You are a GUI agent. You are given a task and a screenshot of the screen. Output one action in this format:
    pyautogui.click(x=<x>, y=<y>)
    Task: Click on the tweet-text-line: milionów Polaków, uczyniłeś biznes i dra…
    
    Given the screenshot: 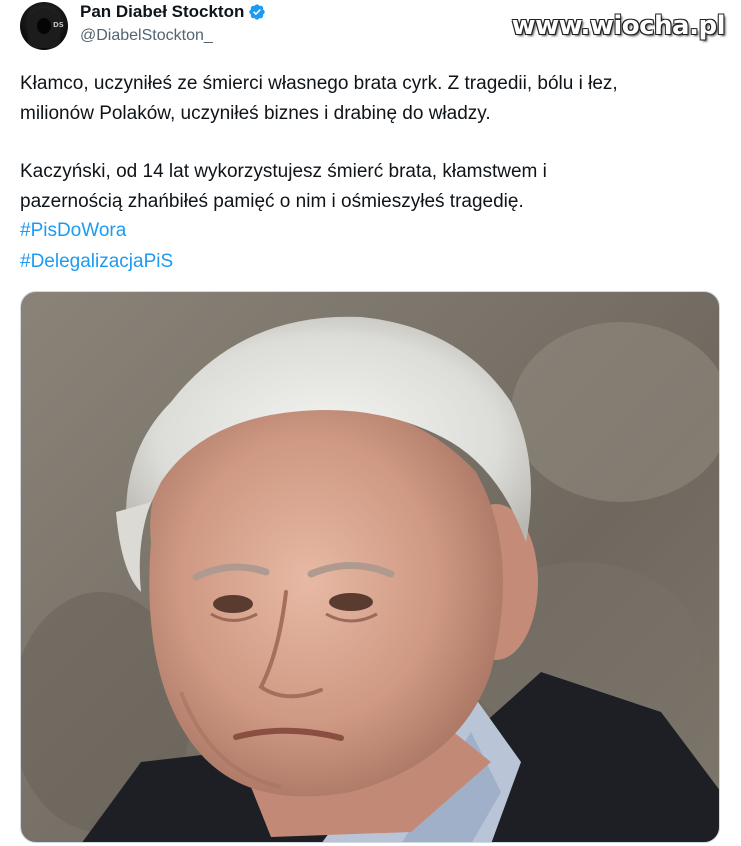 What is the action you would take?
    pyautogui.click(x=255, y=113)
    